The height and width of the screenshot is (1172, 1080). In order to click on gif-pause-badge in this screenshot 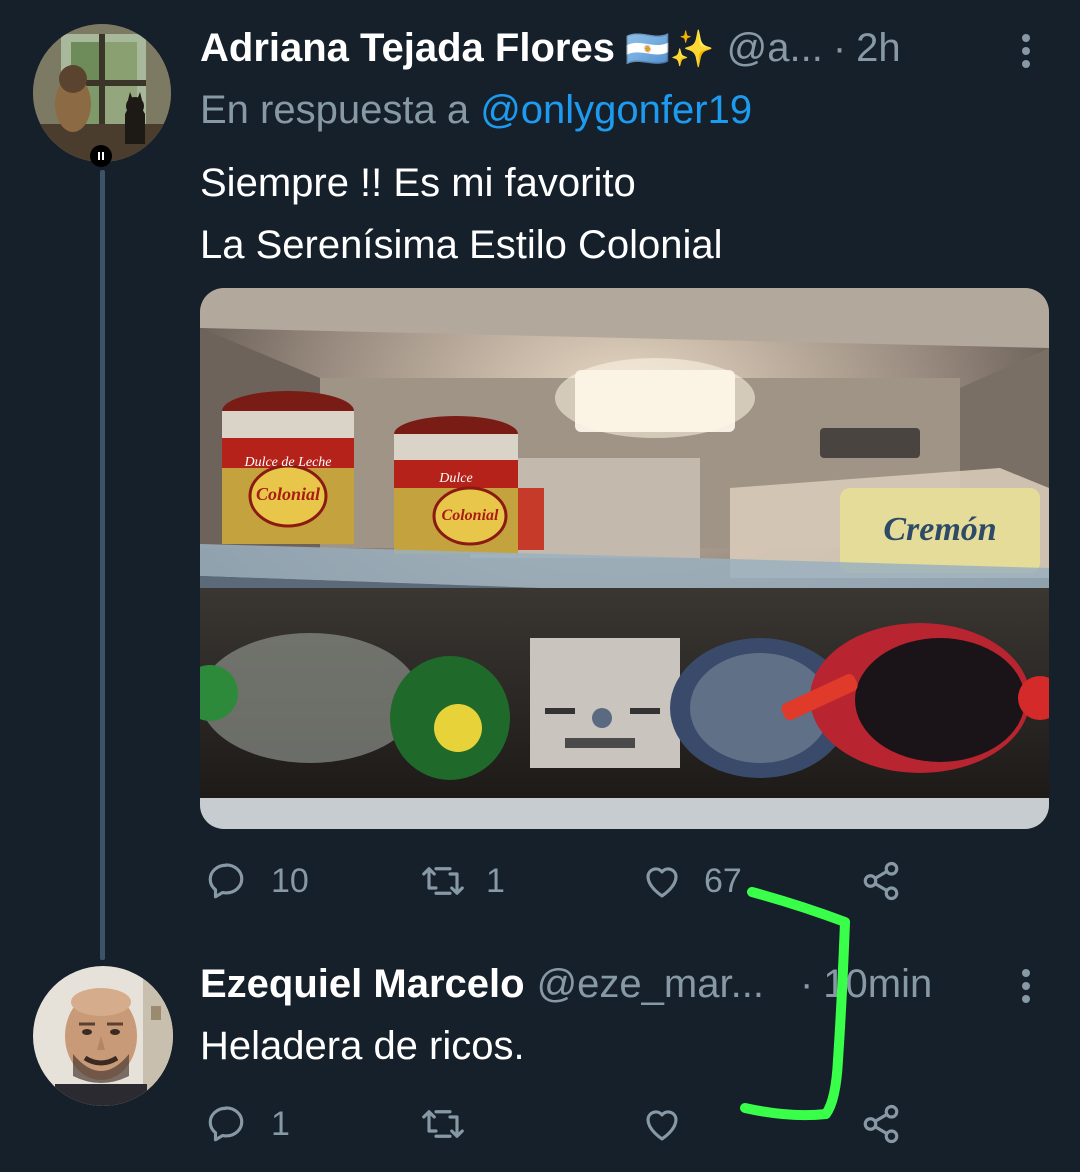, I will do `click(101, 156)`.